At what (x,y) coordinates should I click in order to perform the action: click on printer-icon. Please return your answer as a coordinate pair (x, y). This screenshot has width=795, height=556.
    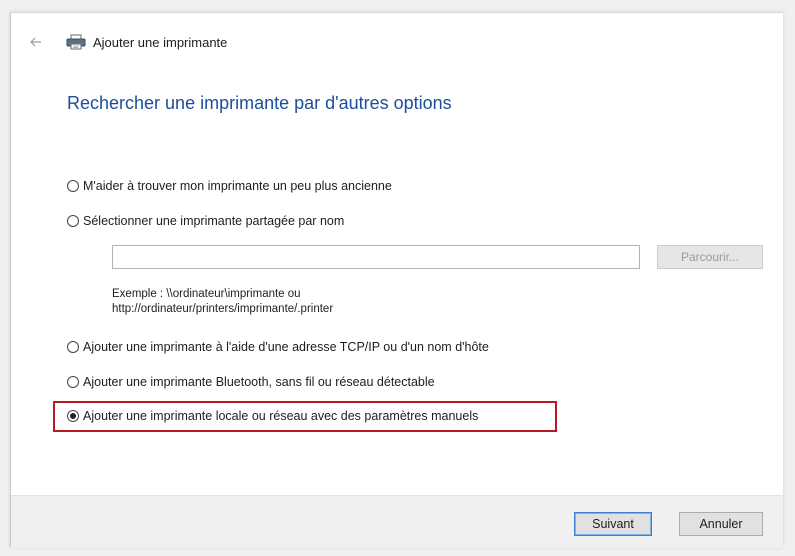
    Looking at the image, I should click on (76, 42).